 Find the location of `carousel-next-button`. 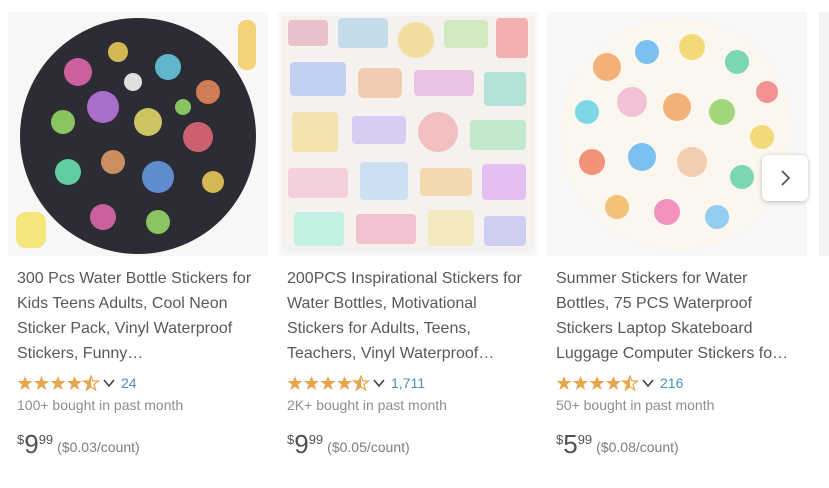

carousel-next-button is located at coordinates (785, 178).